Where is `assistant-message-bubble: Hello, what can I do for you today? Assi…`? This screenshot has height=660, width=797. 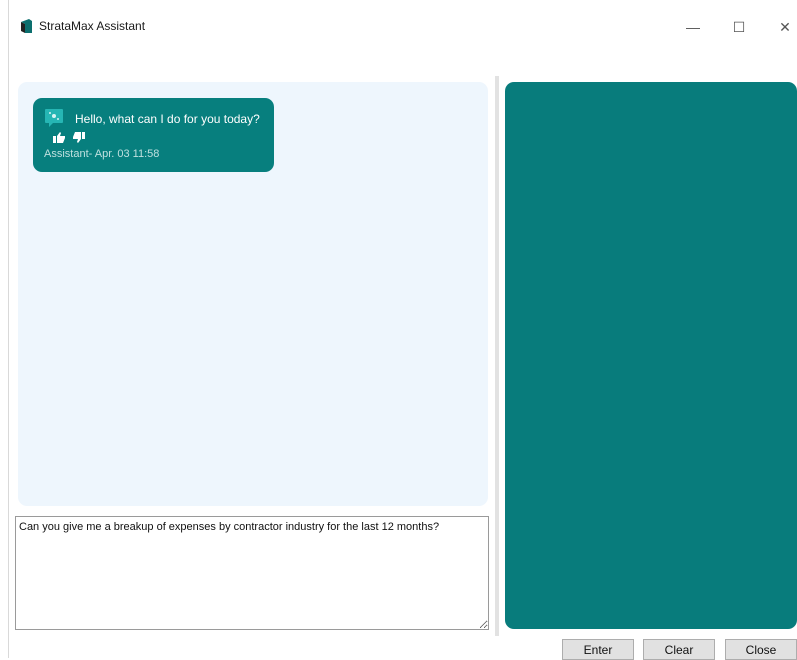
assistant-message-bubble: Hello, what can I do for you today? Assi… is located at coordinates (153, 135).